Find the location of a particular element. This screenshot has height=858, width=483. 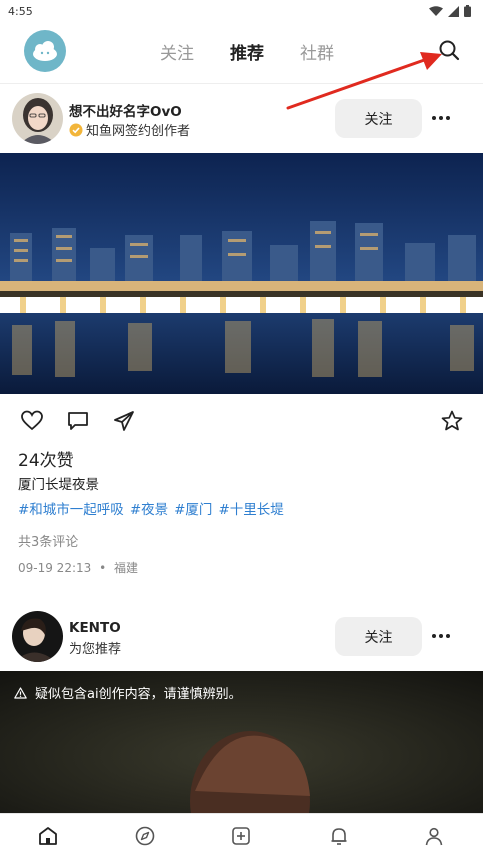

star-icon is located at coordinates (452, 421).